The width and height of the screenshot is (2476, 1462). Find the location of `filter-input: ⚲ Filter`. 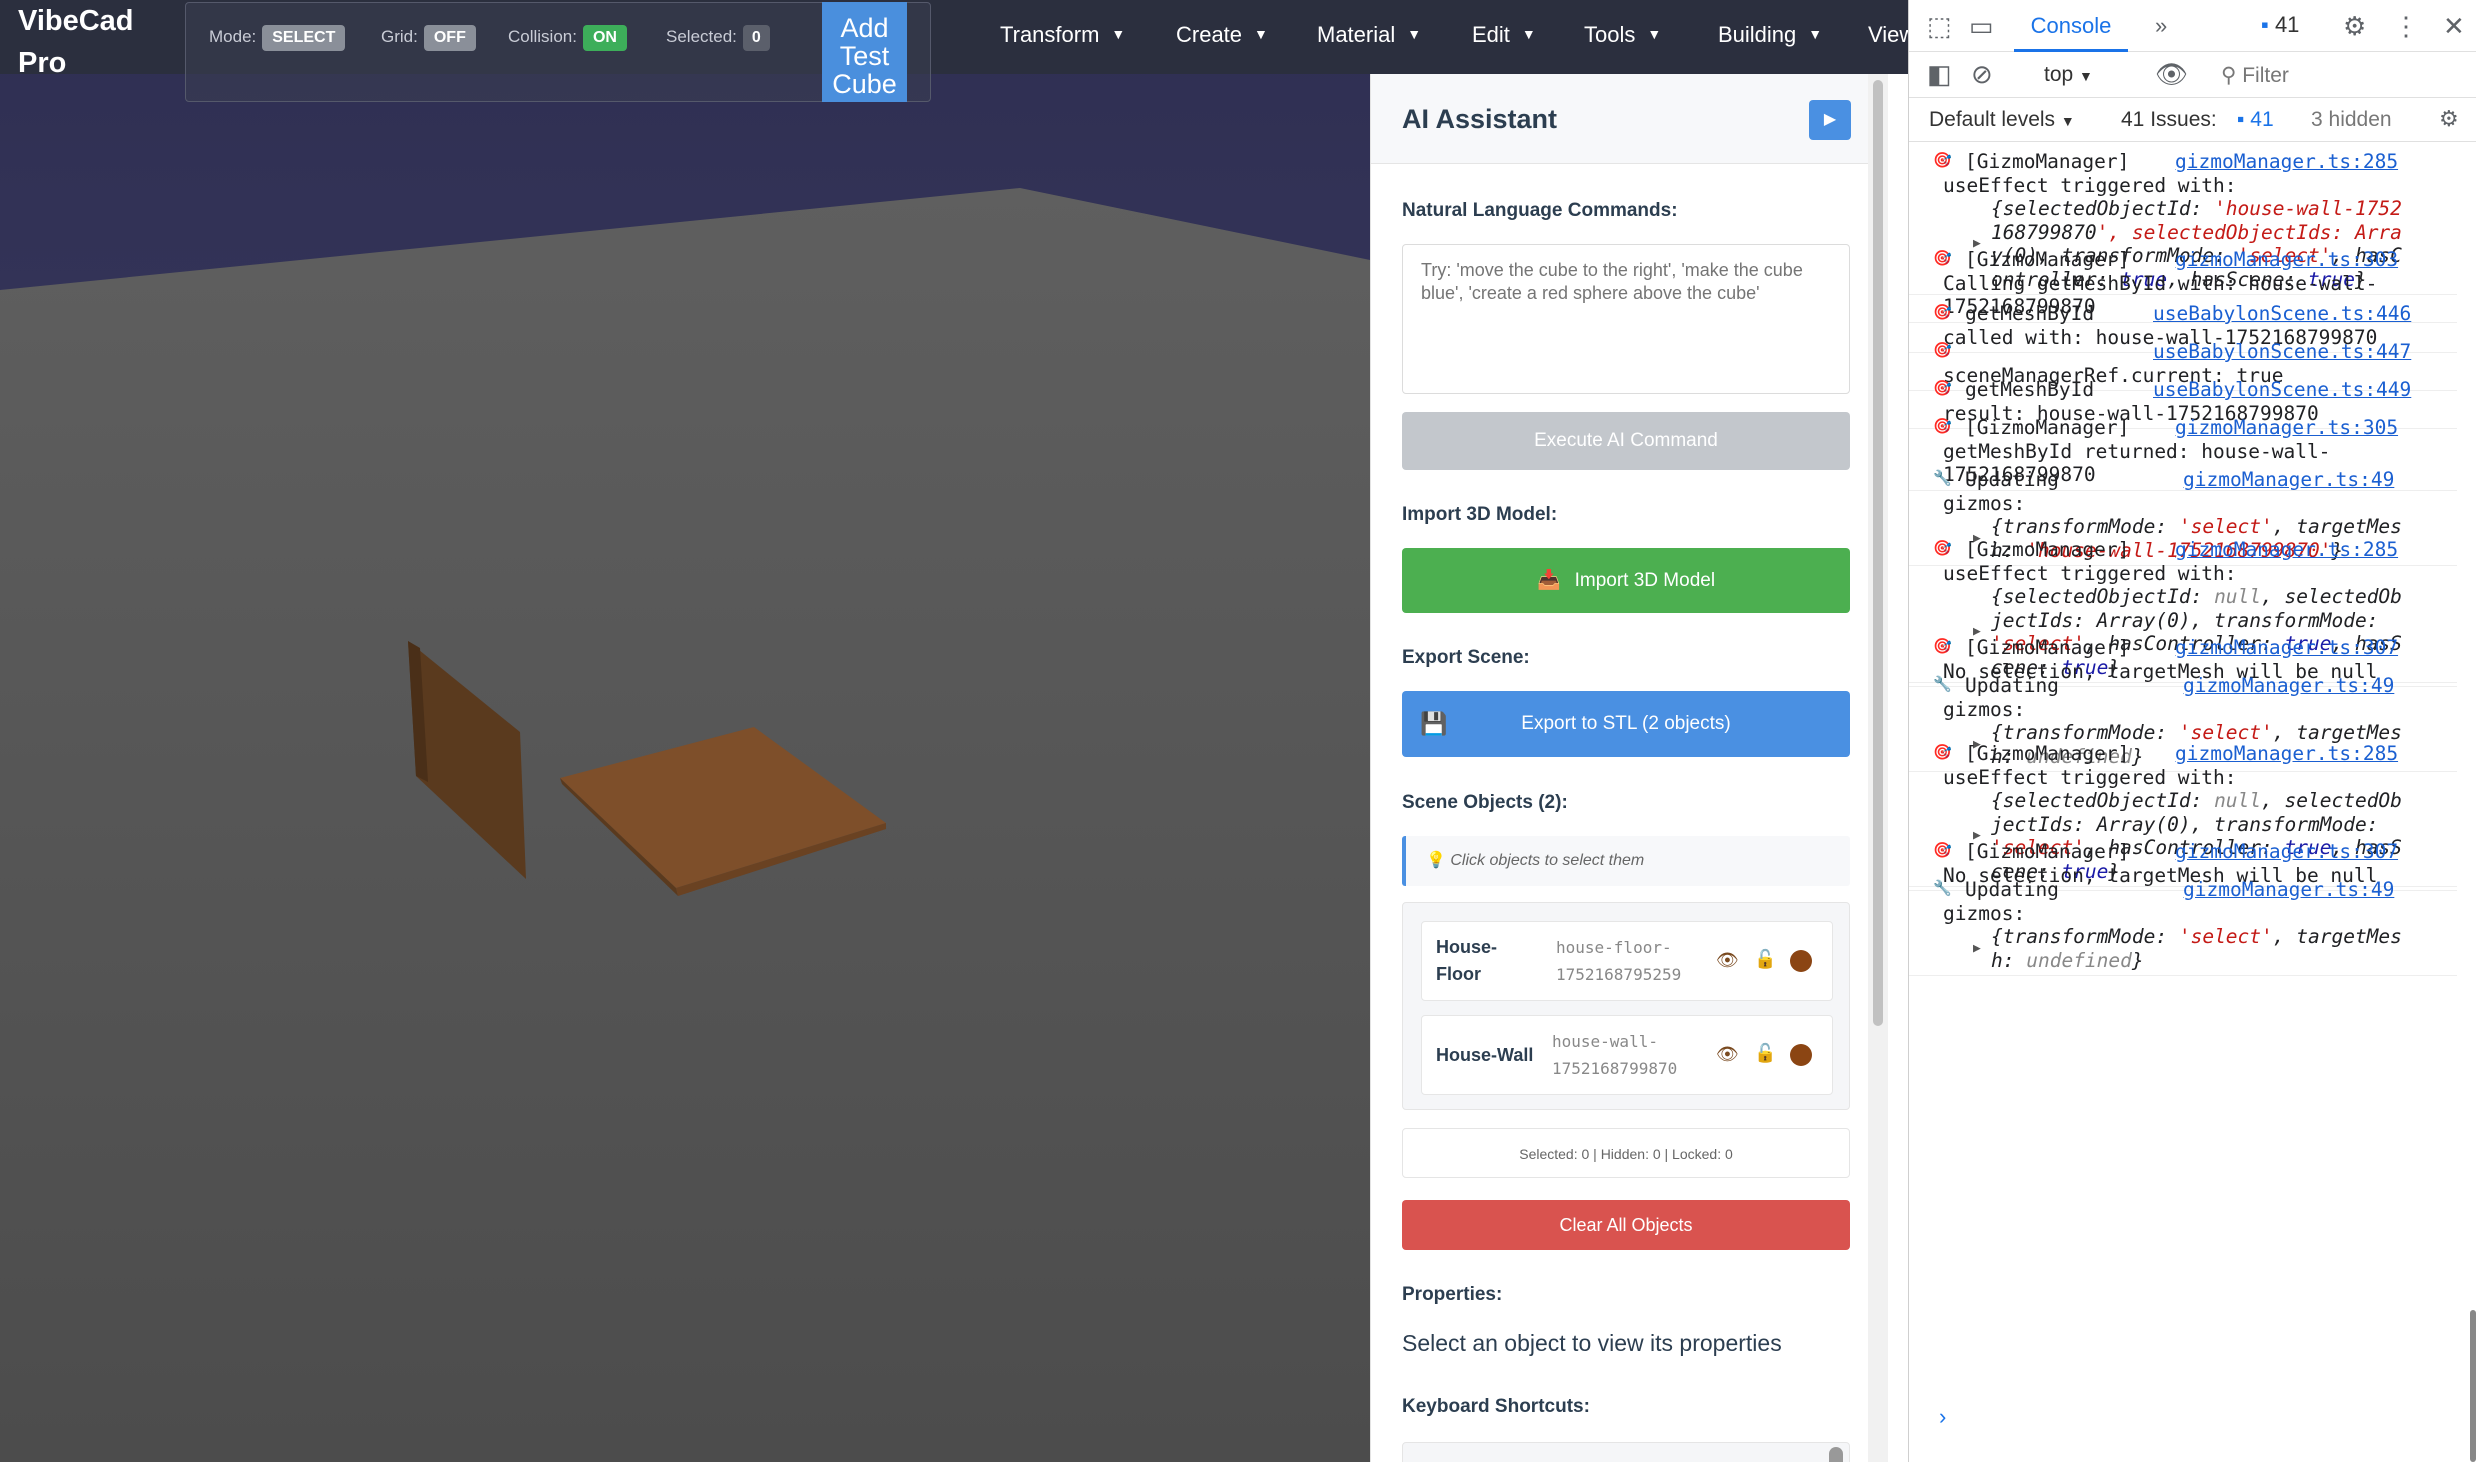

filter-input: ⚲ Filter is located at coordinates (2255, 75).